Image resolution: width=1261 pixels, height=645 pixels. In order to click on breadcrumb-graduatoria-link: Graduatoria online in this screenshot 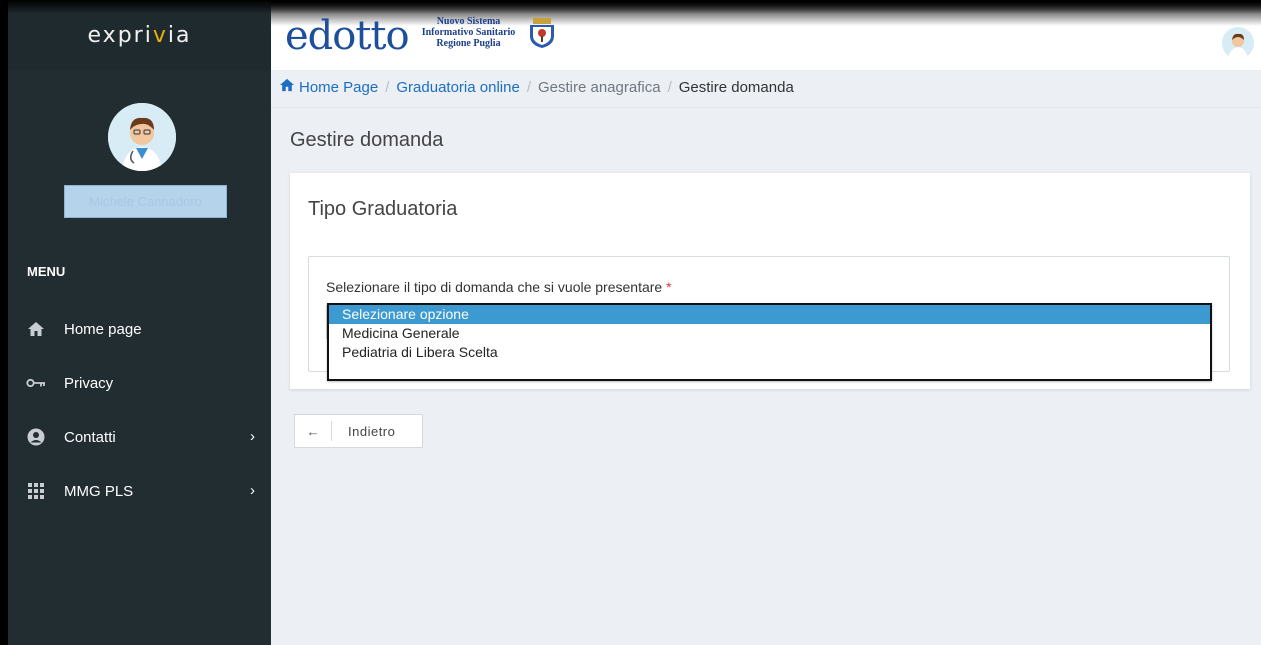, I will do `click(457, 87)`.